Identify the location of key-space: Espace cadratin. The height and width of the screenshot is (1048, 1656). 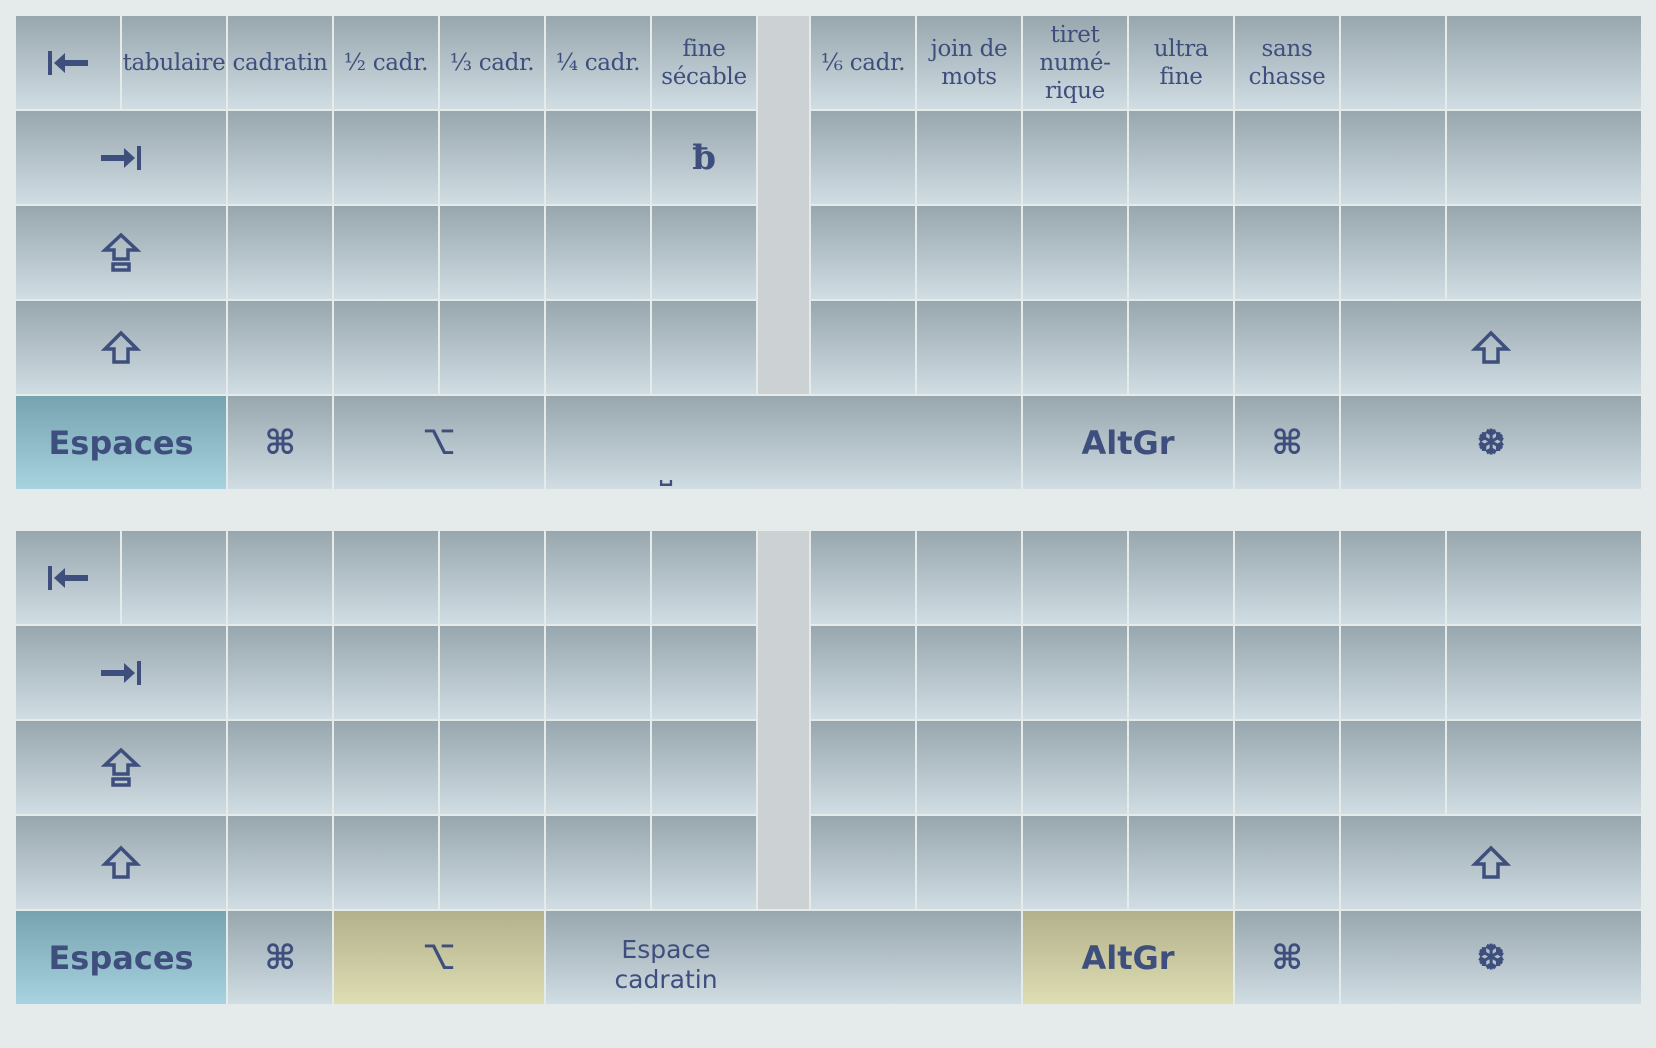
(783, 957).